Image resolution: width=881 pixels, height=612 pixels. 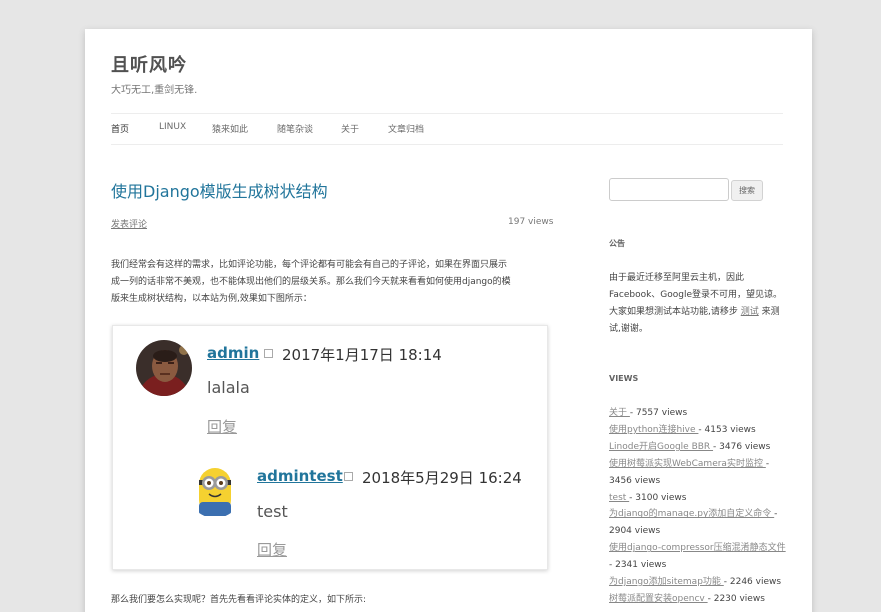 What do you see at coordinates (154, 90) in the screenshot?
I see `site-description: 大巧无工,重剑无锋.` at bounding box center [154, 90].